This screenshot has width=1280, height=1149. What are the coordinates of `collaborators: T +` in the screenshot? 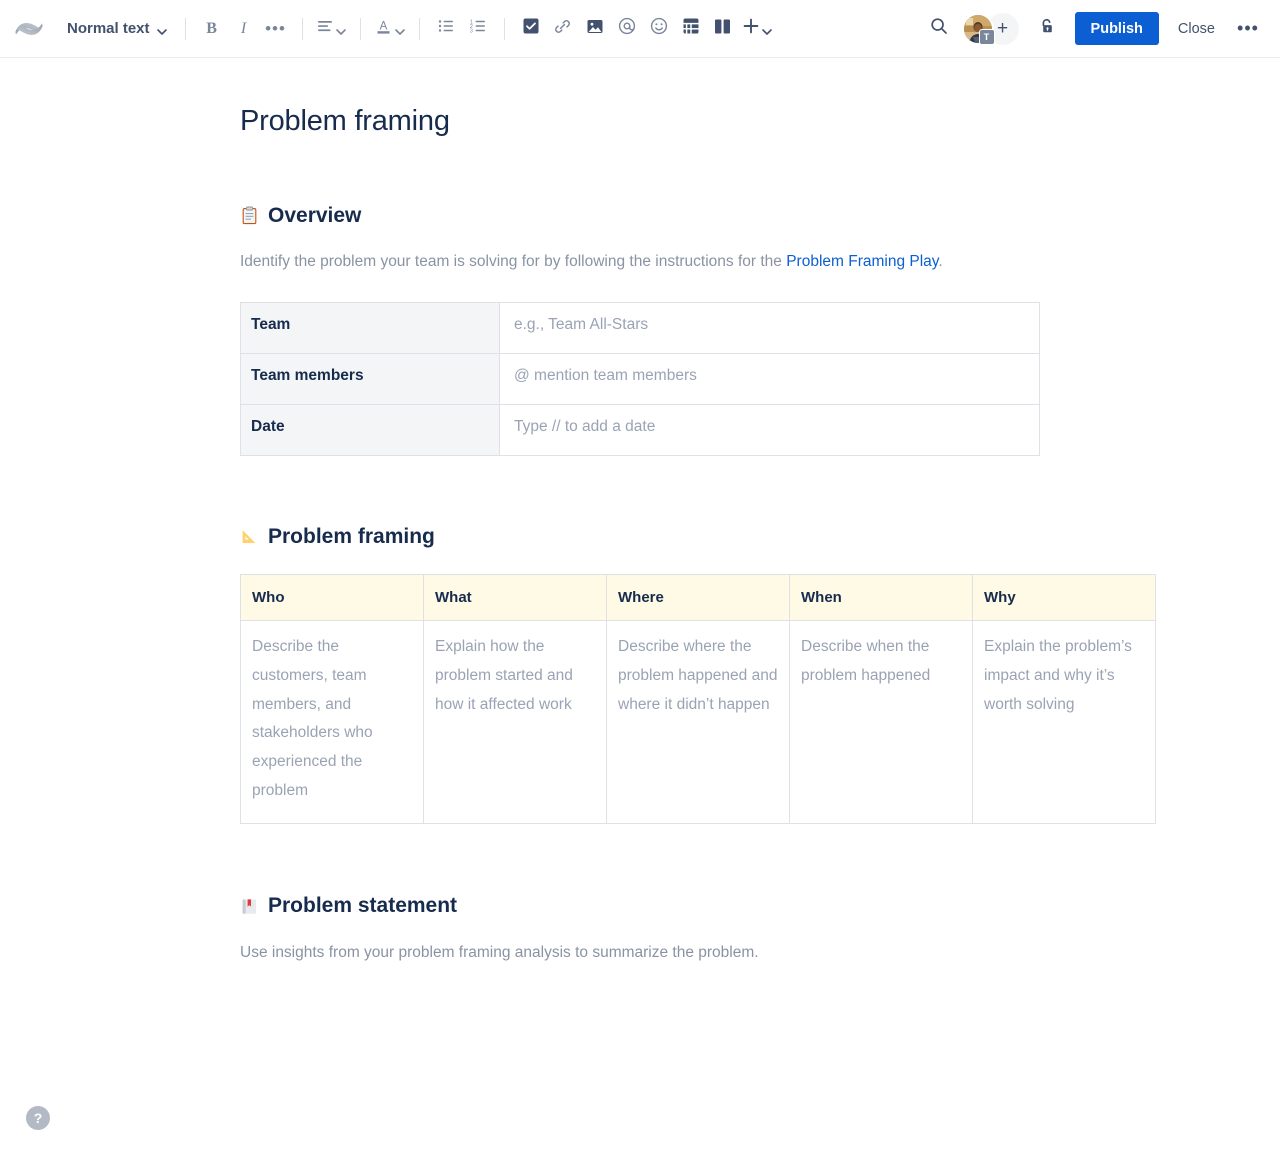 It's located at (990, 28).